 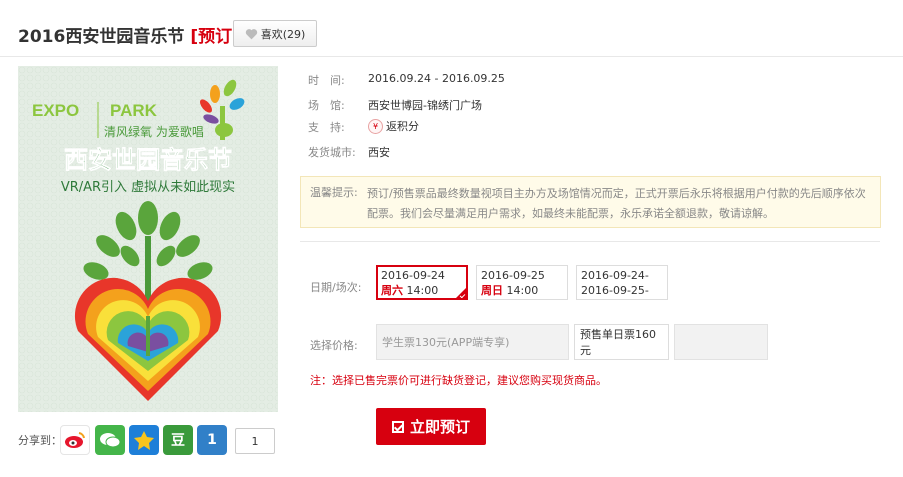 I want to click on heart-icon, so click(x=251, y=33).